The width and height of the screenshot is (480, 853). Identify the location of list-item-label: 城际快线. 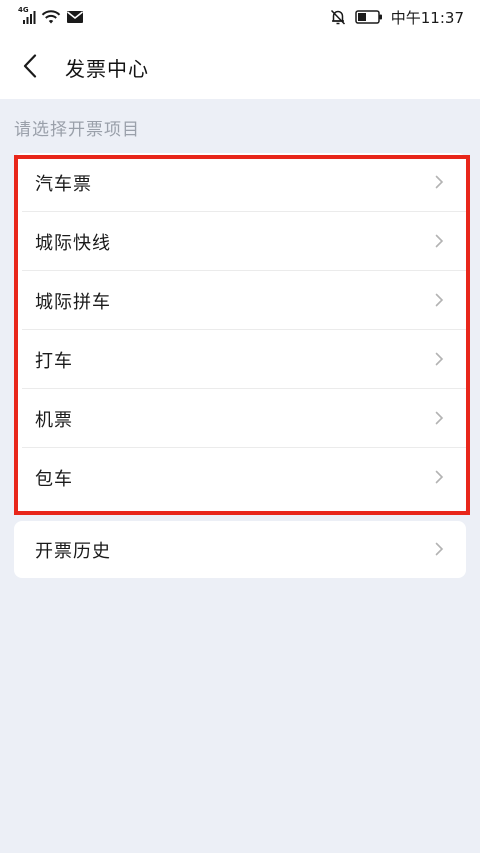
(73, 243).